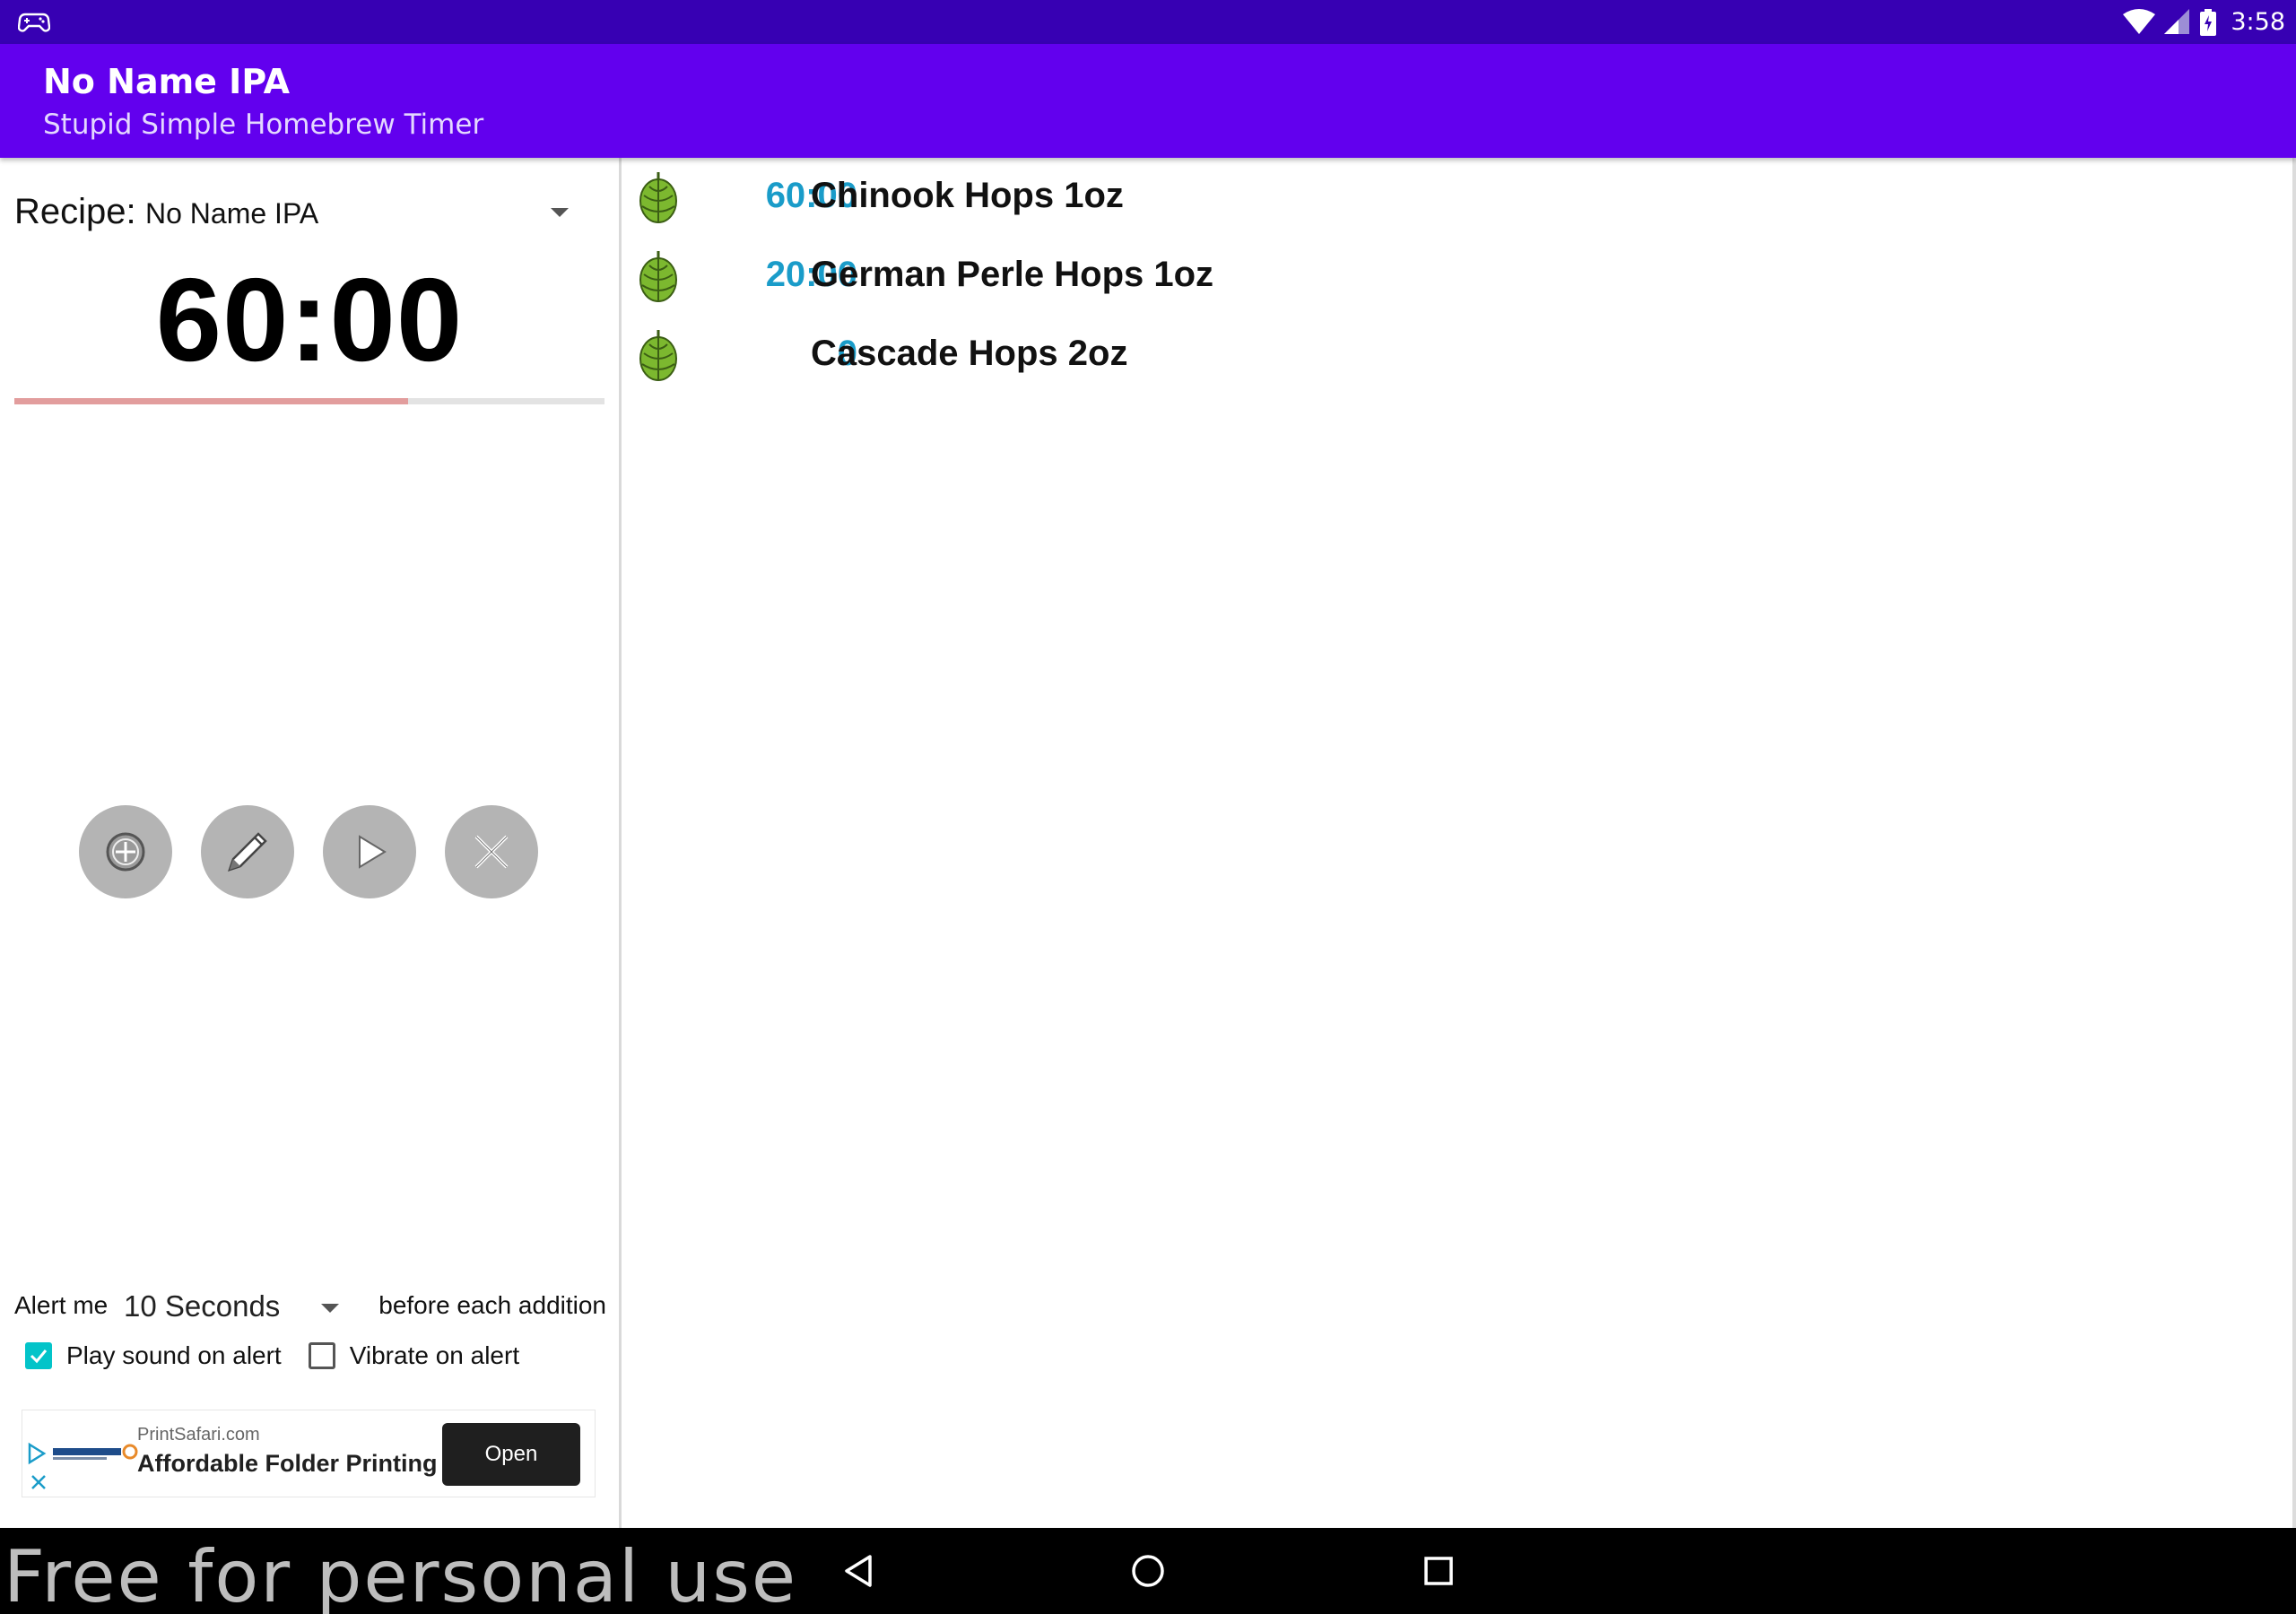  Describe the element at coordinates (401, 1574) in the screenshot. I see `watermark-text: Free for personal use` at that location.